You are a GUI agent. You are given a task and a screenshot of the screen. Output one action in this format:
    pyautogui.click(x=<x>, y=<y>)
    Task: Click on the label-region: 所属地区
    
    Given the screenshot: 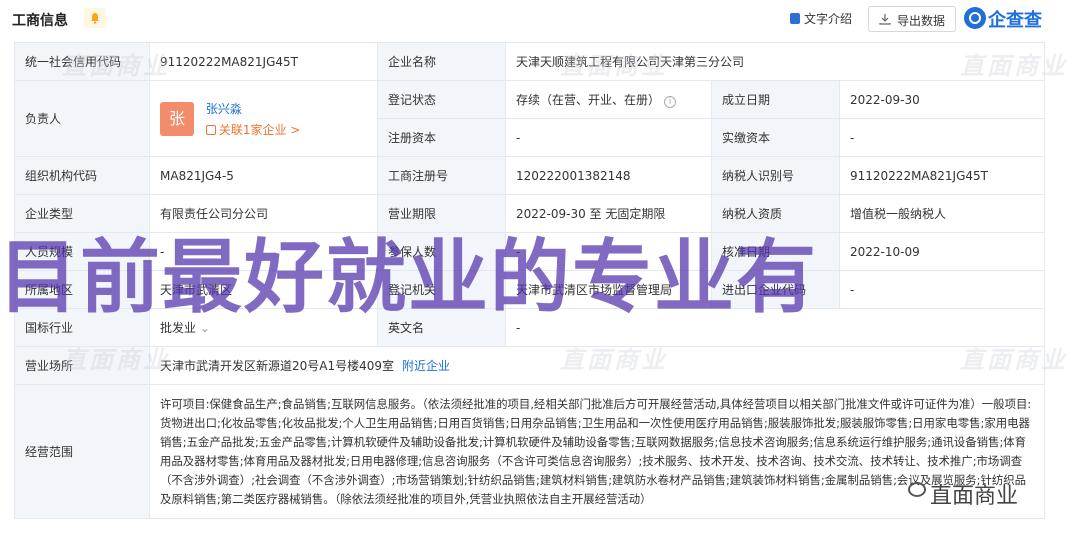 What is the action you would take?
    pyautogui.click(x=82, y=289)
    